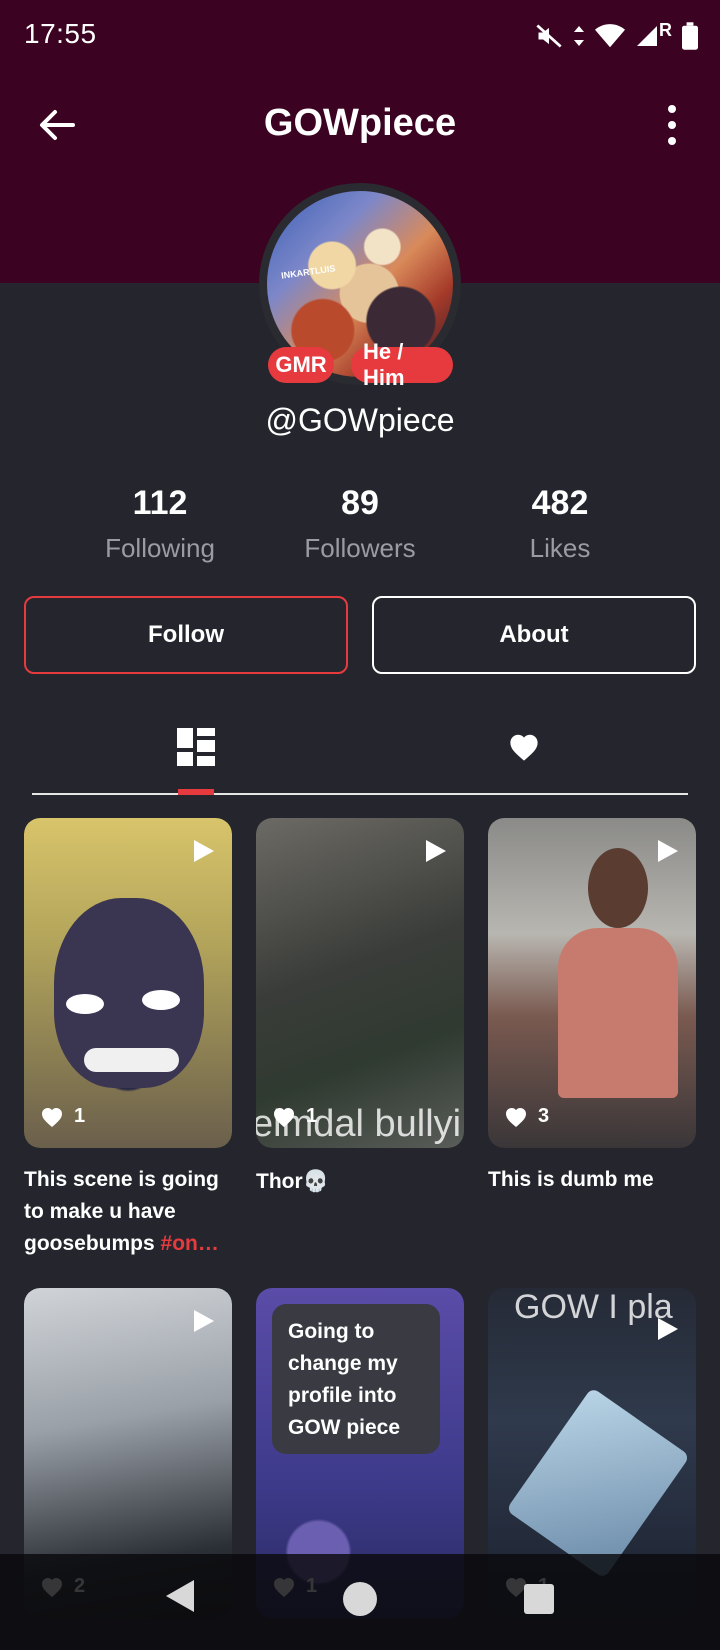  Describe the element at coordinates (549, 36) in the screenshot. I see `mute-icon` at that location.